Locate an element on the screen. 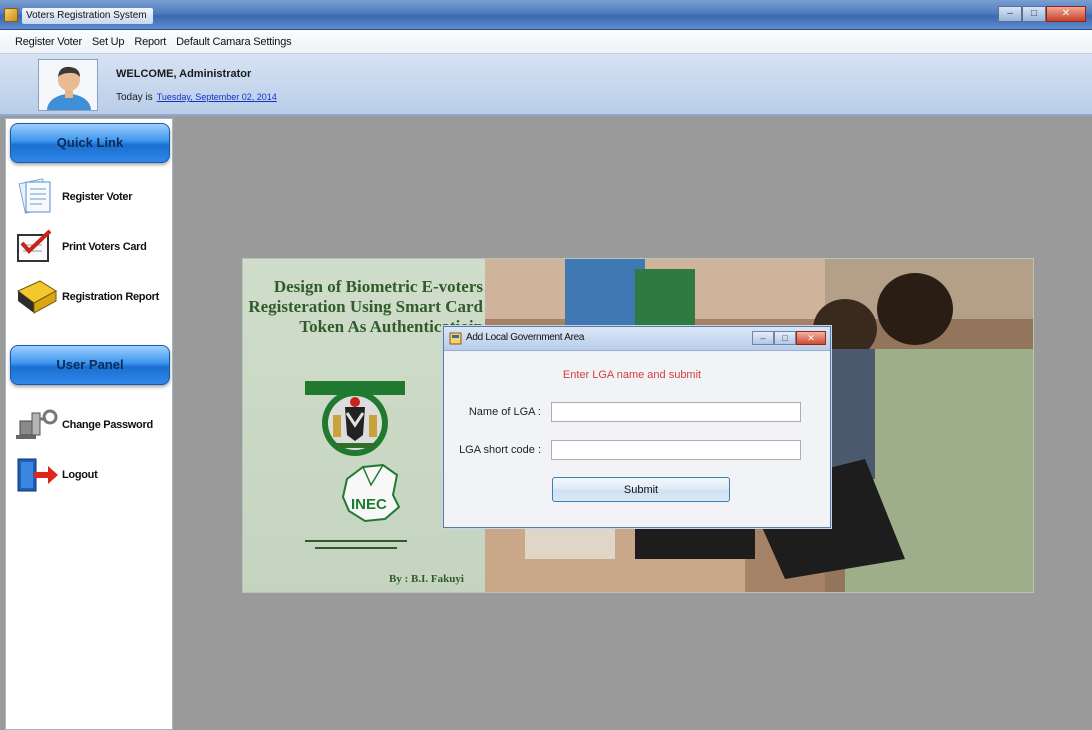 The height and width of the screenshot is (730, 1092). user-panel-button: User Panel is located at coordinates (90, 365).